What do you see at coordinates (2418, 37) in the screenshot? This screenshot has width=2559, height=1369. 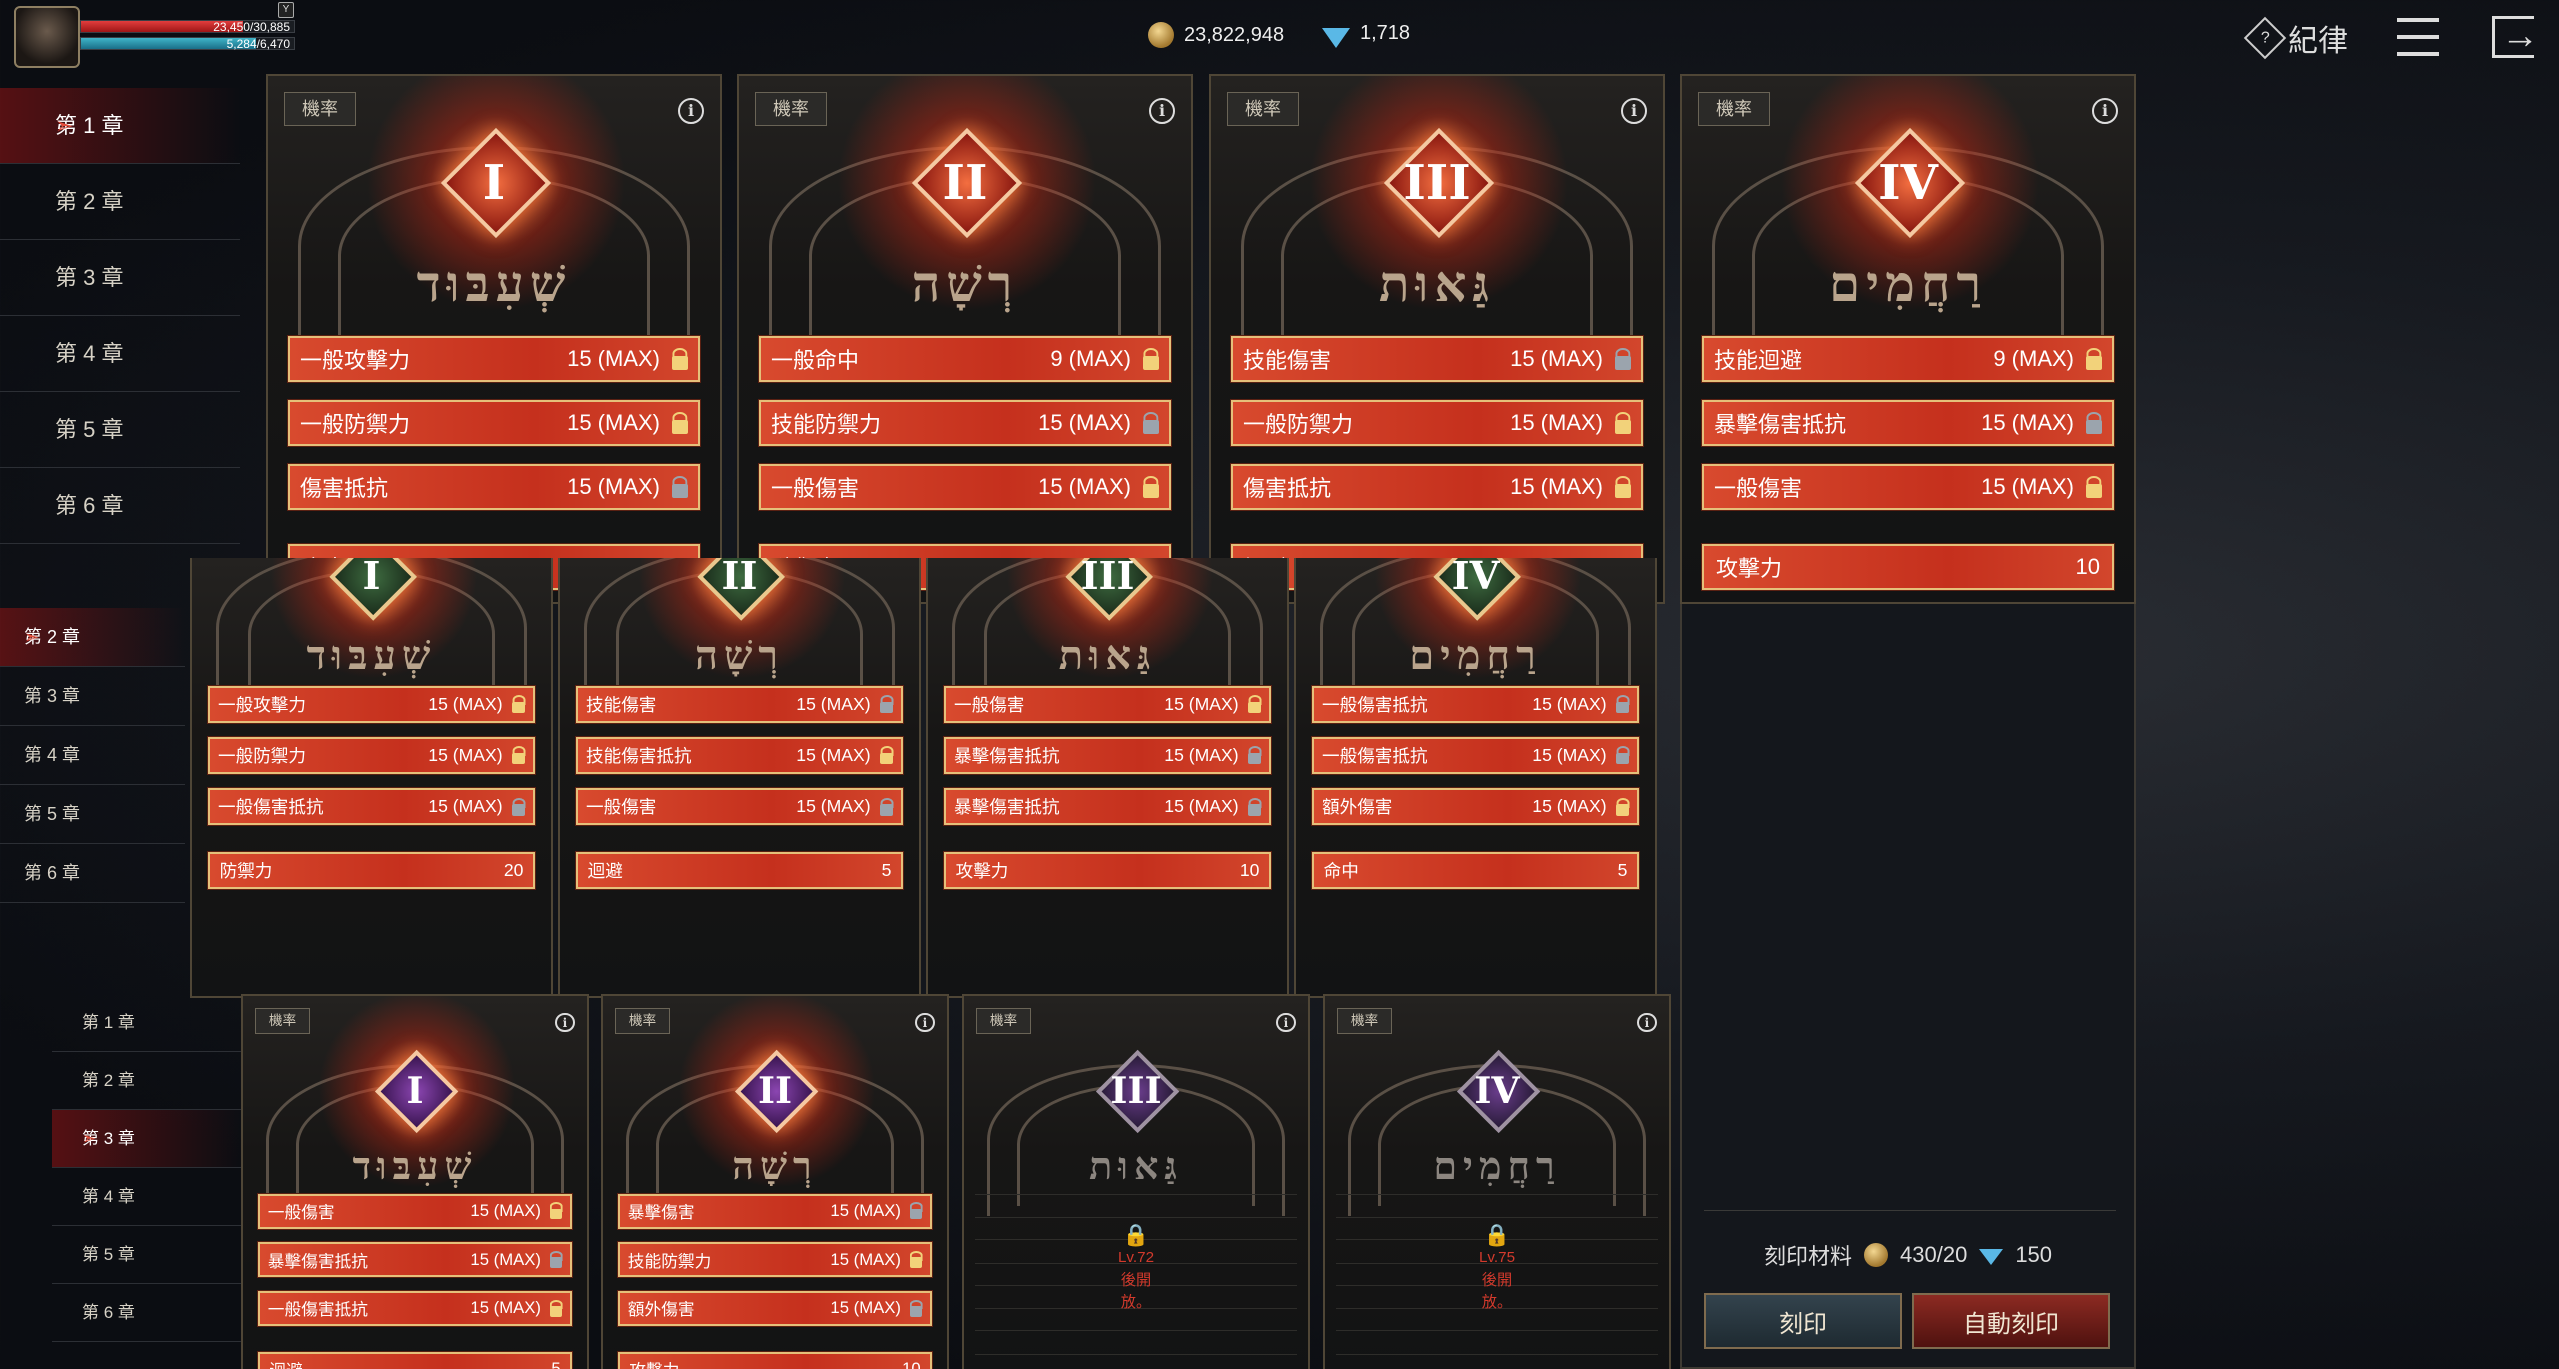 I see `hamburger-menu-icon` at bounding box center [2418, 37].